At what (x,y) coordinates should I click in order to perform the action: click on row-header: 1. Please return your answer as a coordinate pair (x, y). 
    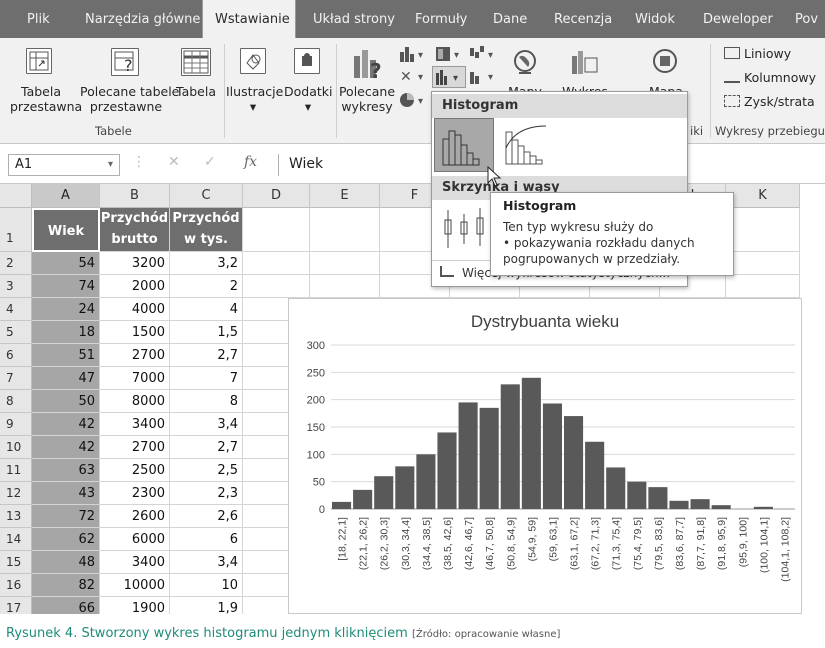
    Looking at the image, I should click on (16, 230).